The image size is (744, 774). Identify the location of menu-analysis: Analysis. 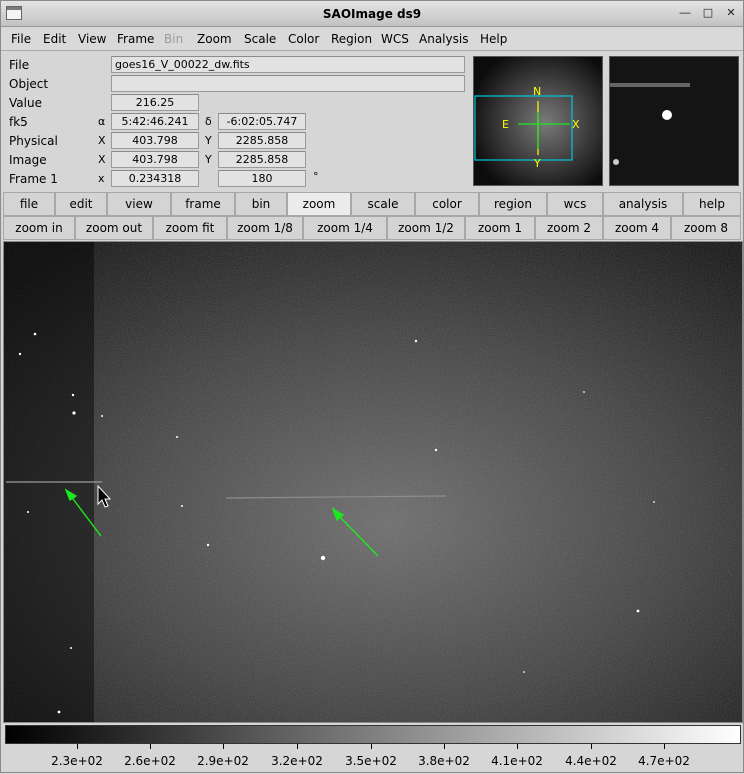
(443, 39).